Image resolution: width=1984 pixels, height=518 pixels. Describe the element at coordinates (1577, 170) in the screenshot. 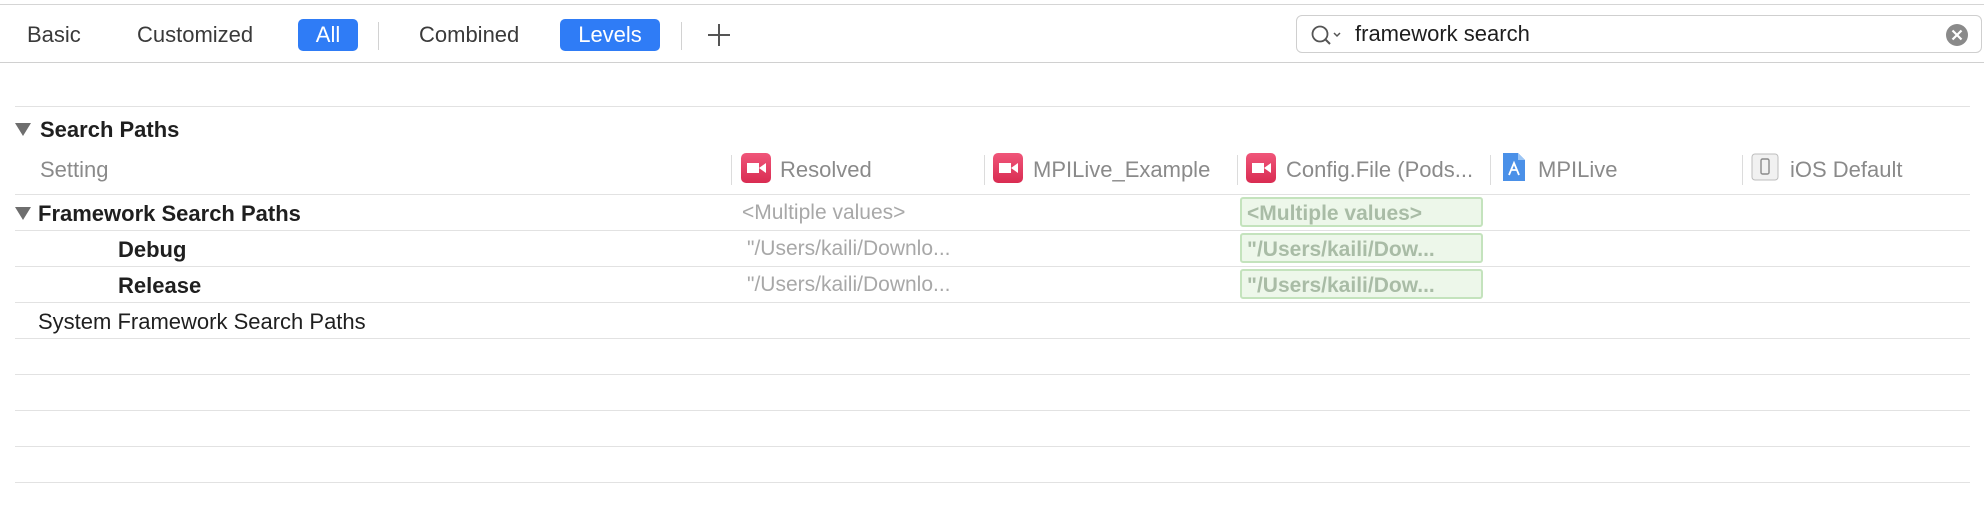

I see `column-header-project: MPILive` at that location.